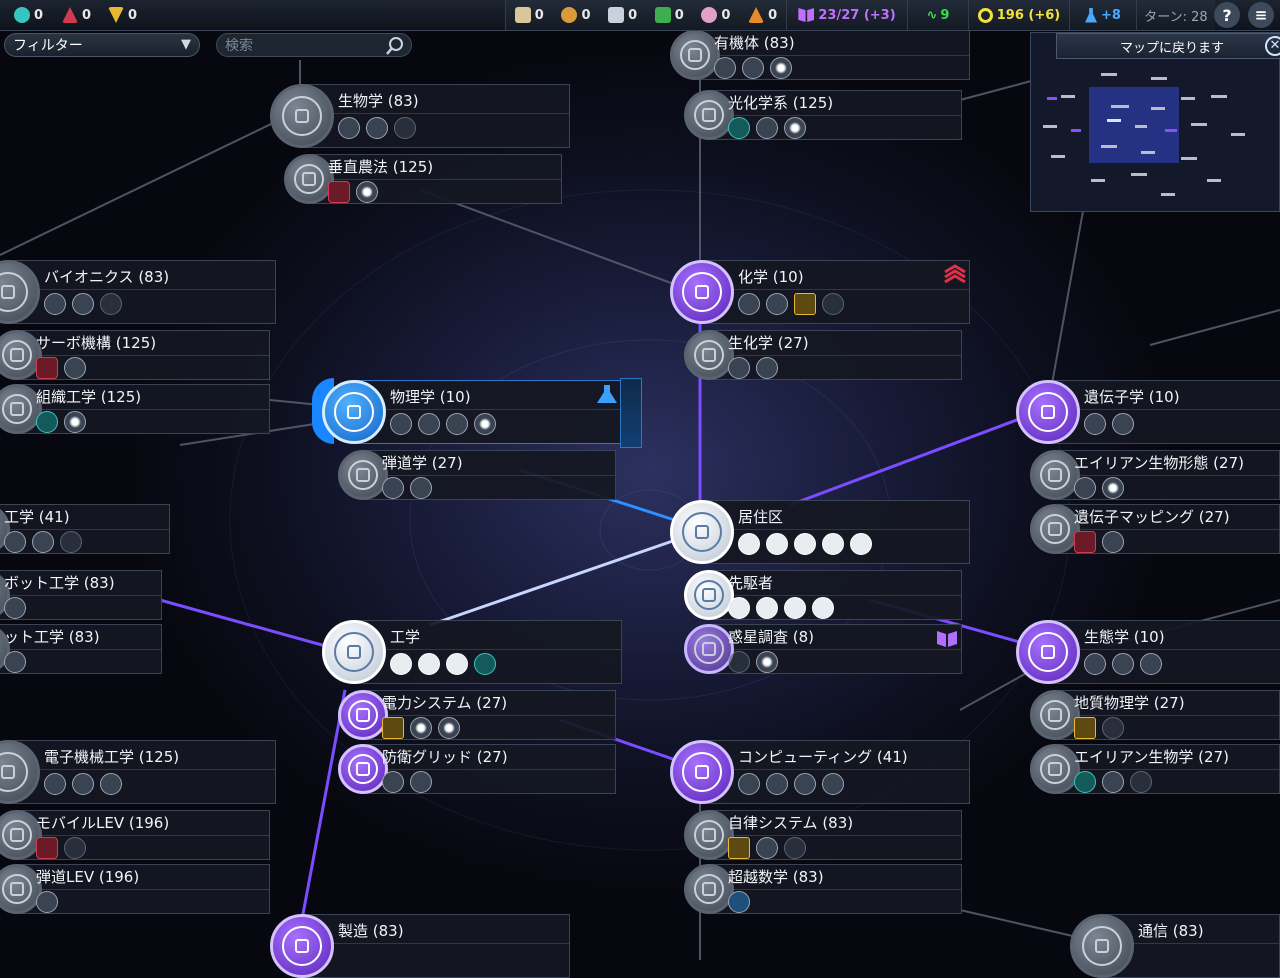  Describe the element at coordinates (823, 835) in the screenshot. I see `tech-autonomy: 自律システム (83)` at that location.